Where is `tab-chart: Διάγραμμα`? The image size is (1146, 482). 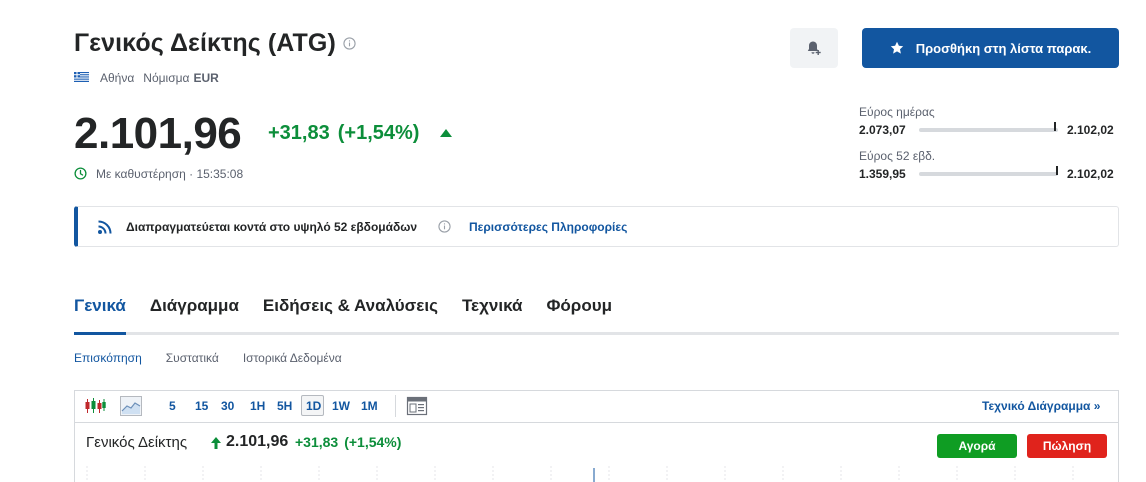 tab-chart: Διάγραμμα is located at coordinates (194, 306).